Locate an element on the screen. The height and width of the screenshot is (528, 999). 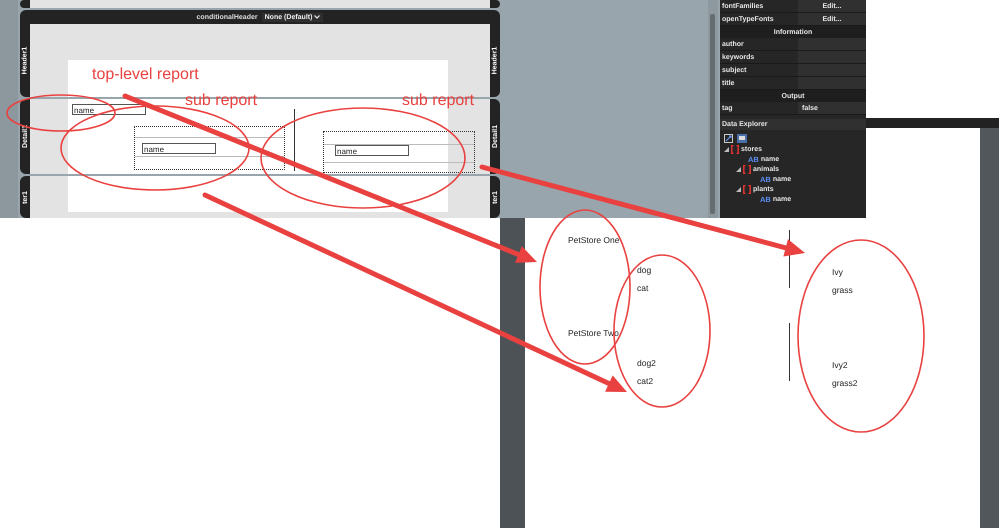
table-icon is located at coordinates (742, 138).